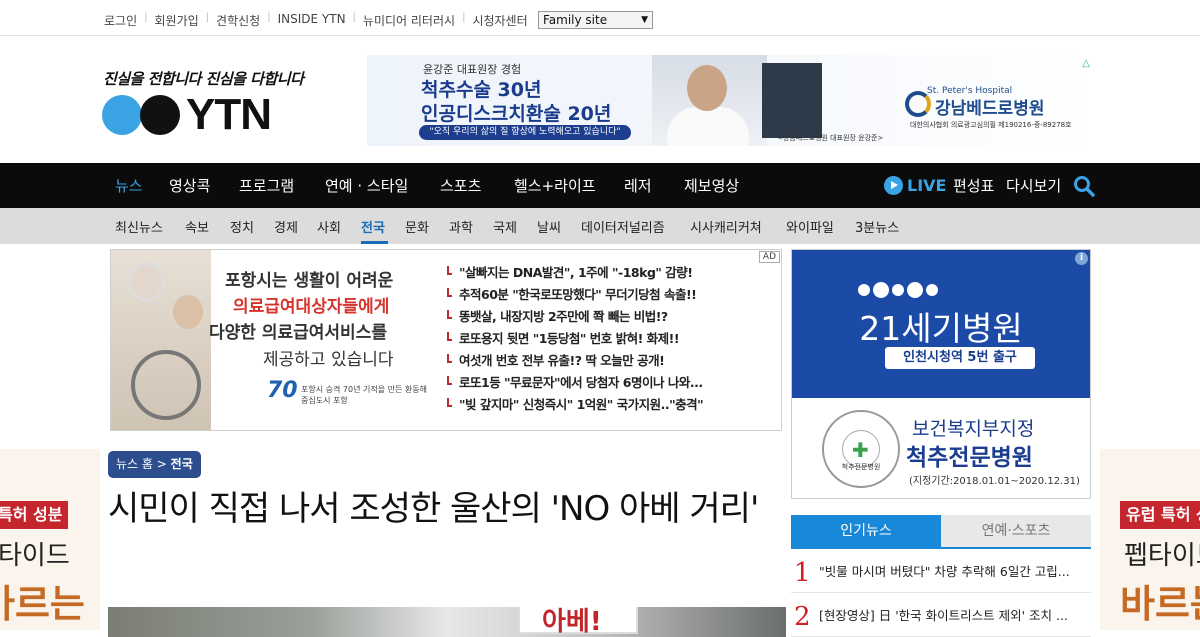 The height and width of the screenshot is (637, 1200). I want to click on play-icon, so click(893, 185).